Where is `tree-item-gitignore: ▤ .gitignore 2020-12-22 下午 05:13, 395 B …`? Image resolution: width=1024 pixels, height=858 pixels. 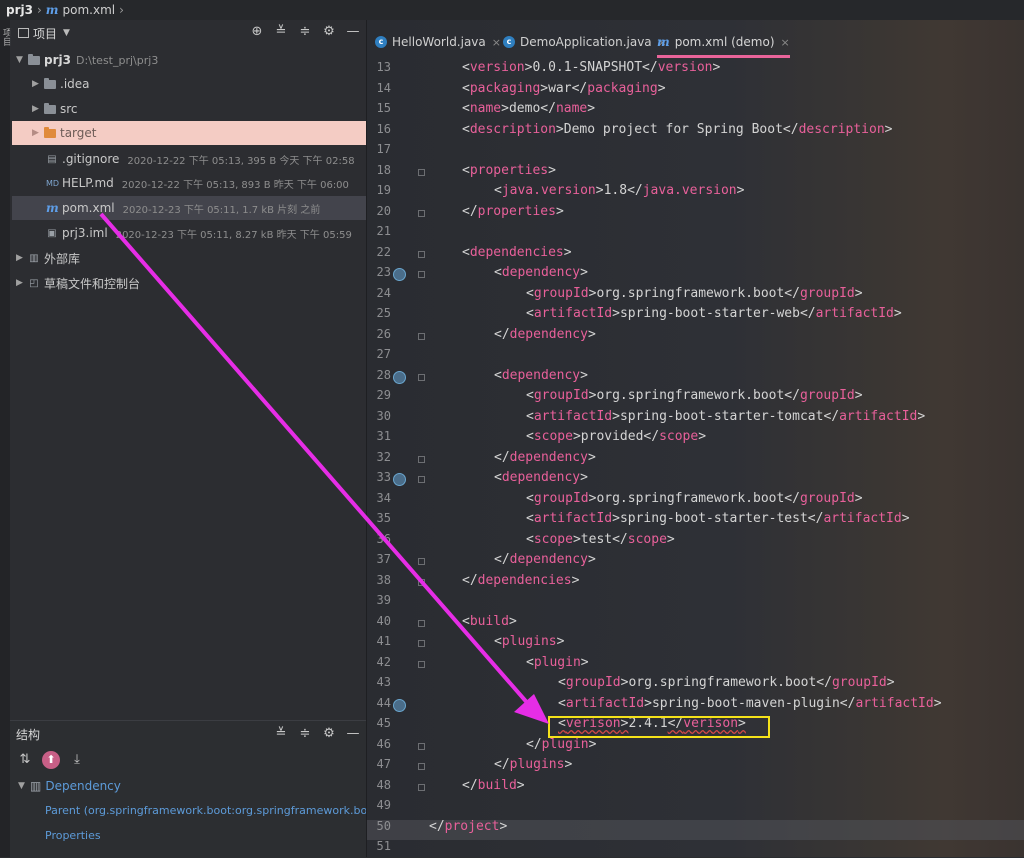 tree-item-gitignore: ▤ .gitignore 2020-12-22 下午 05:13, 395 B … is located at coordinates (200, 159).